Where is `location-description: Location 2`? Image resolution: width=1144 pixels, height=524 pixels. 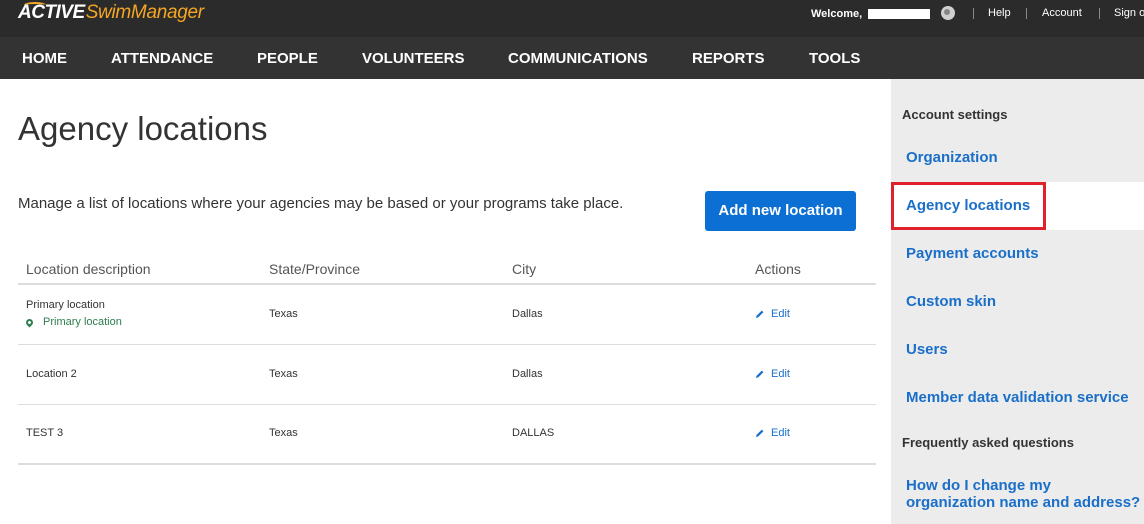
location-description: Location 2 is located at coordinates (51, 374).